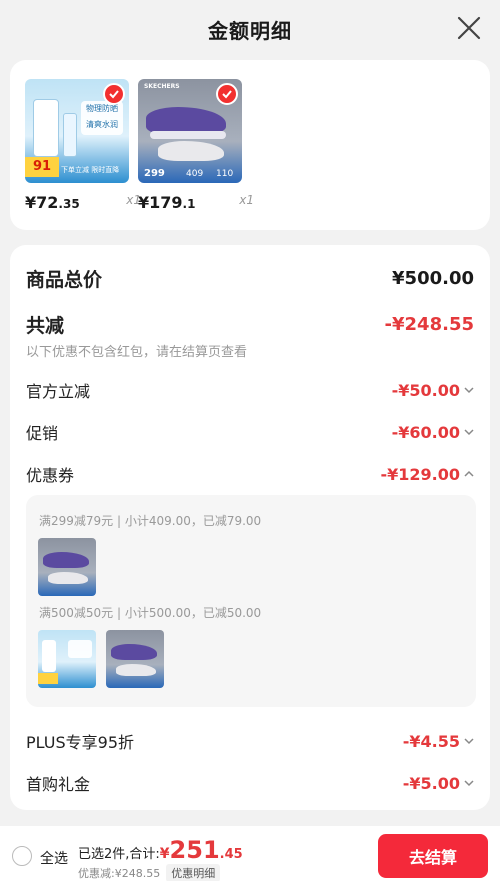 The image size is (500, 881). I want to click on discount-item-first-purchase: 首购礼金 -¥5.00, so click(250, 783).